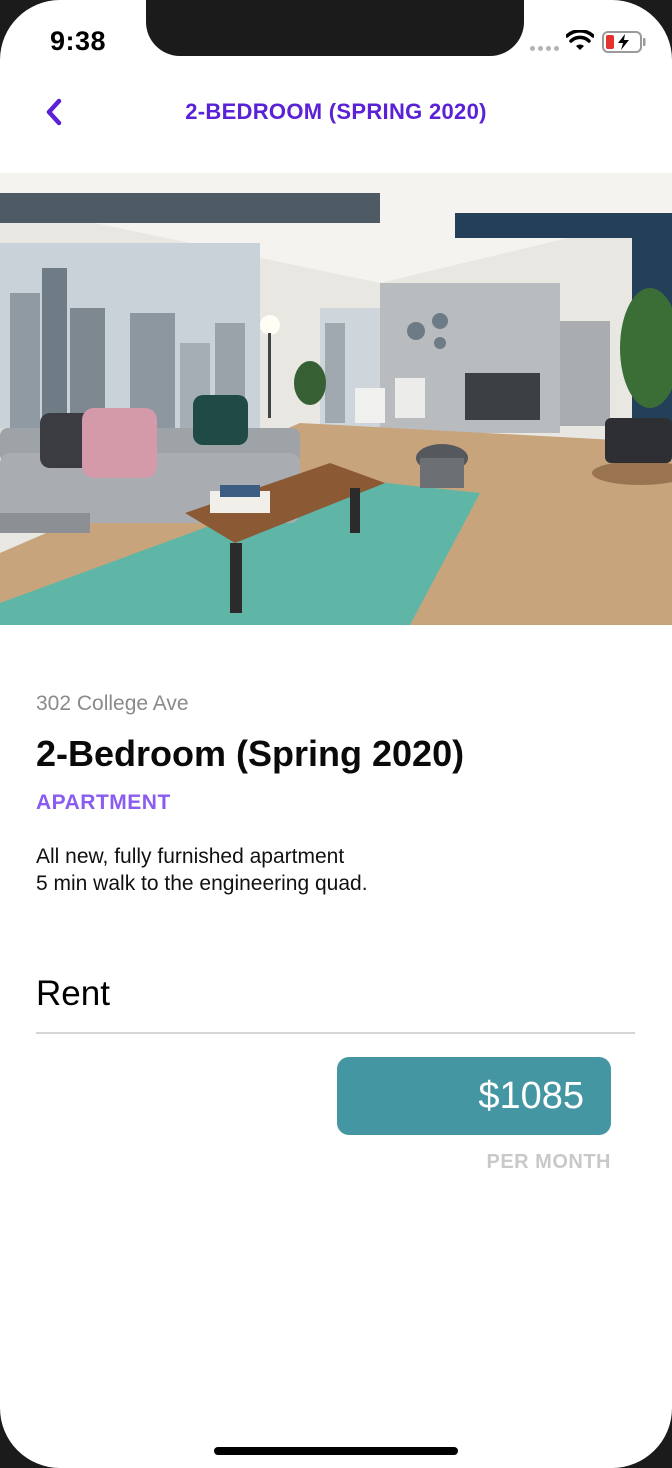 The width and height of the screenshot is (672, 1468). I want to click on nav-title: 2-BEDROOM (SPRING 2020), so click(336, 111).